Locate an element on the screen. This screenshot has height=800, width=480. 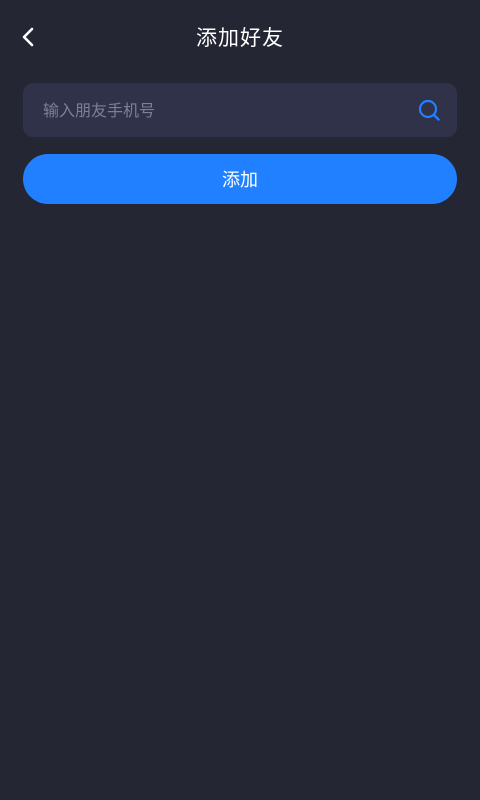
header: 添加好友 is located at coordinates (240, 38).